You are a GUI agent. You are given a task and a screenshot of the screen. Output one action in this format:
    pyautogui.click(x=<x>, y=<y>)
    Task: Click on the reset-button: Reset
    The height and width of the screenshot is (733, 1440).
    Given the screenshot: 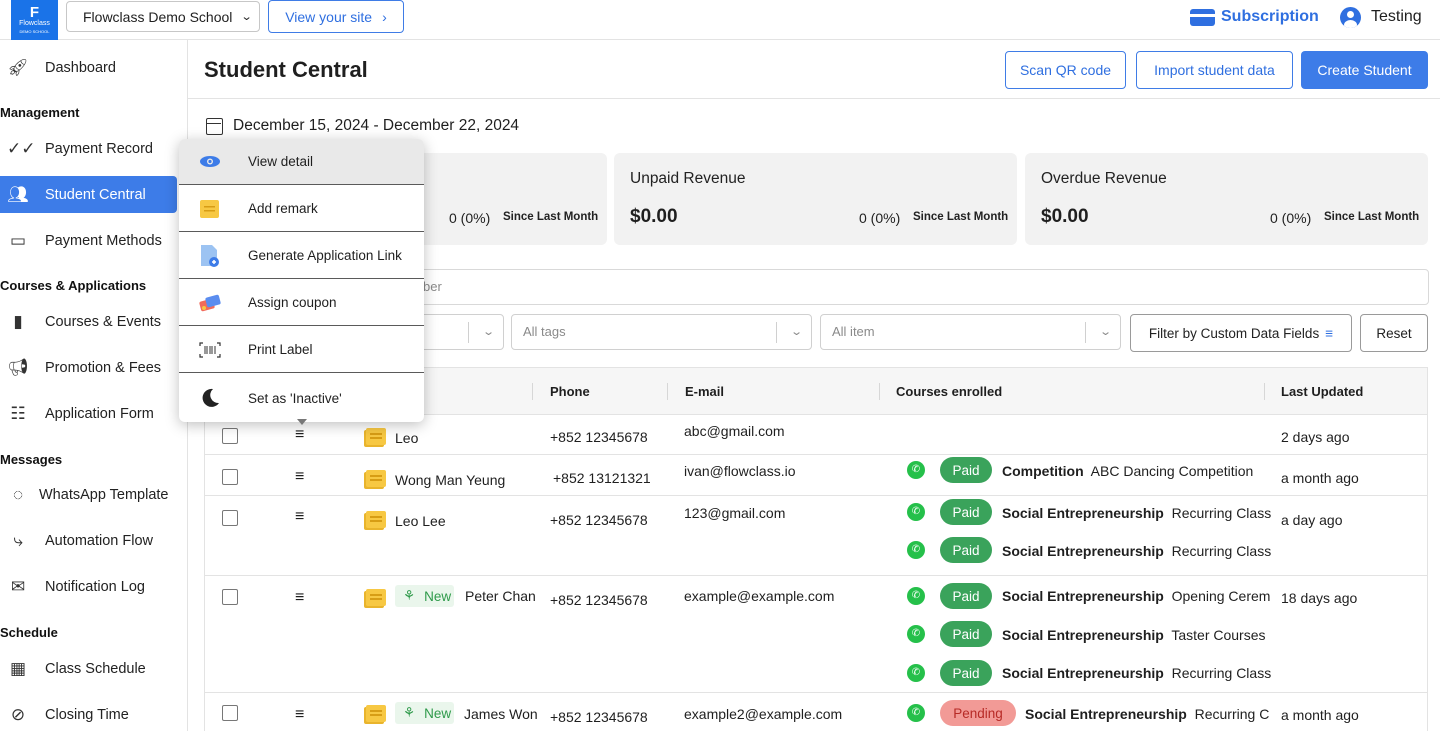 What is the action you would take?
    pyautogui.click(x=1394, y=333)
    